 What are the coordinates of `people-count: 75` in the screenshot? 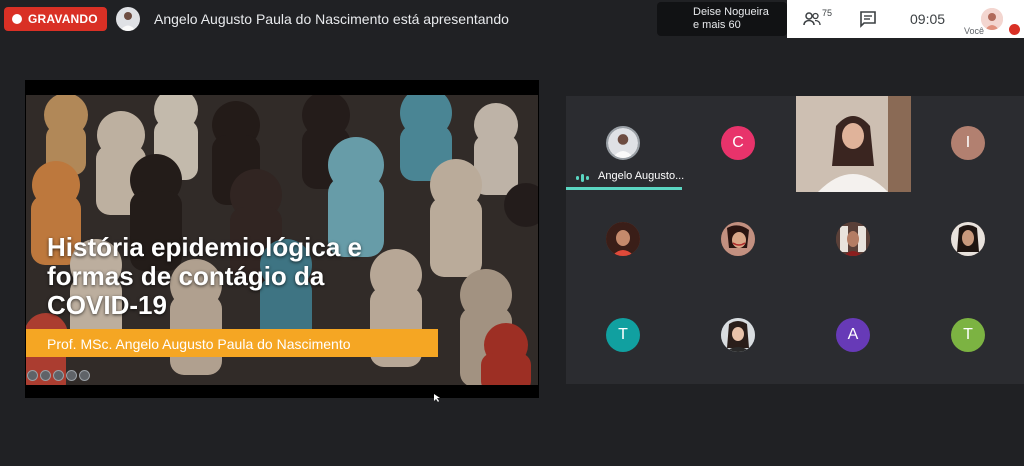 It's located at (827, 13).